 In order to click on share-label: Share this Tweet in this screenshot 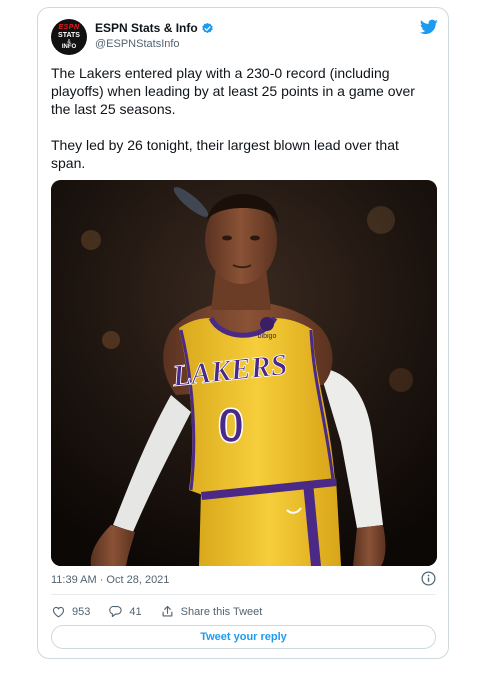, I will do `click(221, 611)`.